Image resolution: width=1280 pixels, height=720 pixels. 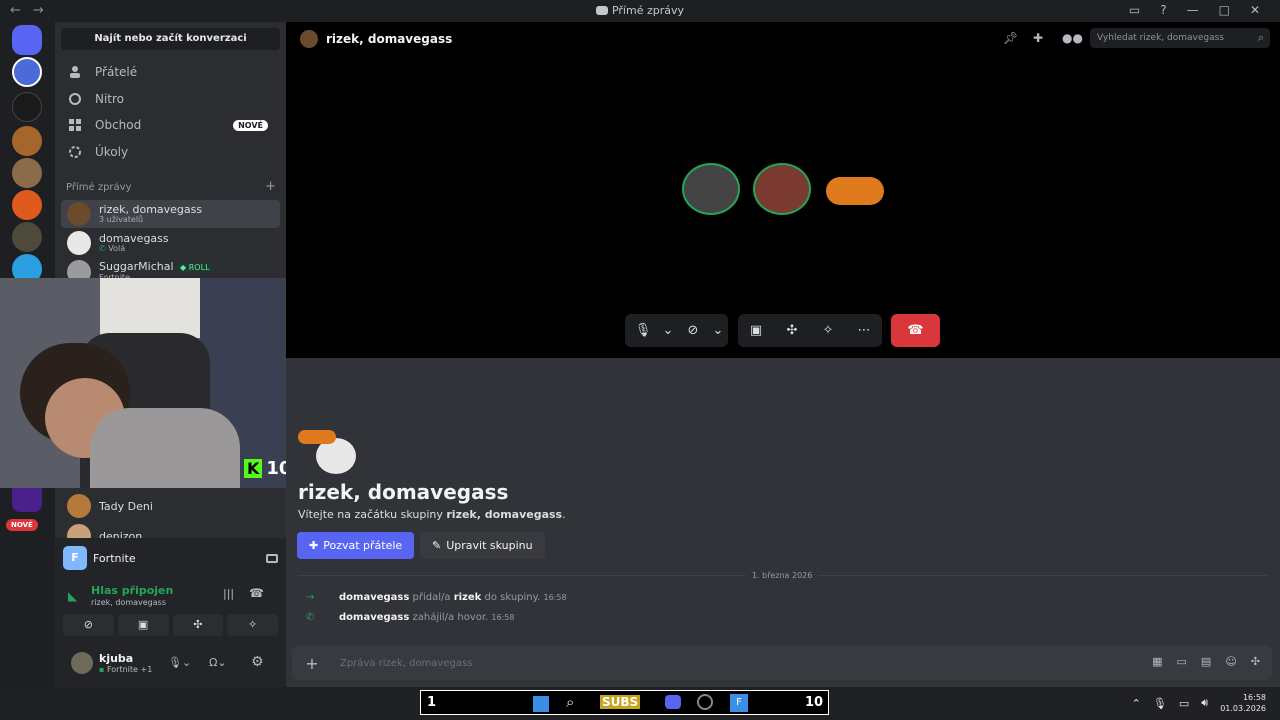 I want to click on windows-start-icon, so click(x=541, y=704).